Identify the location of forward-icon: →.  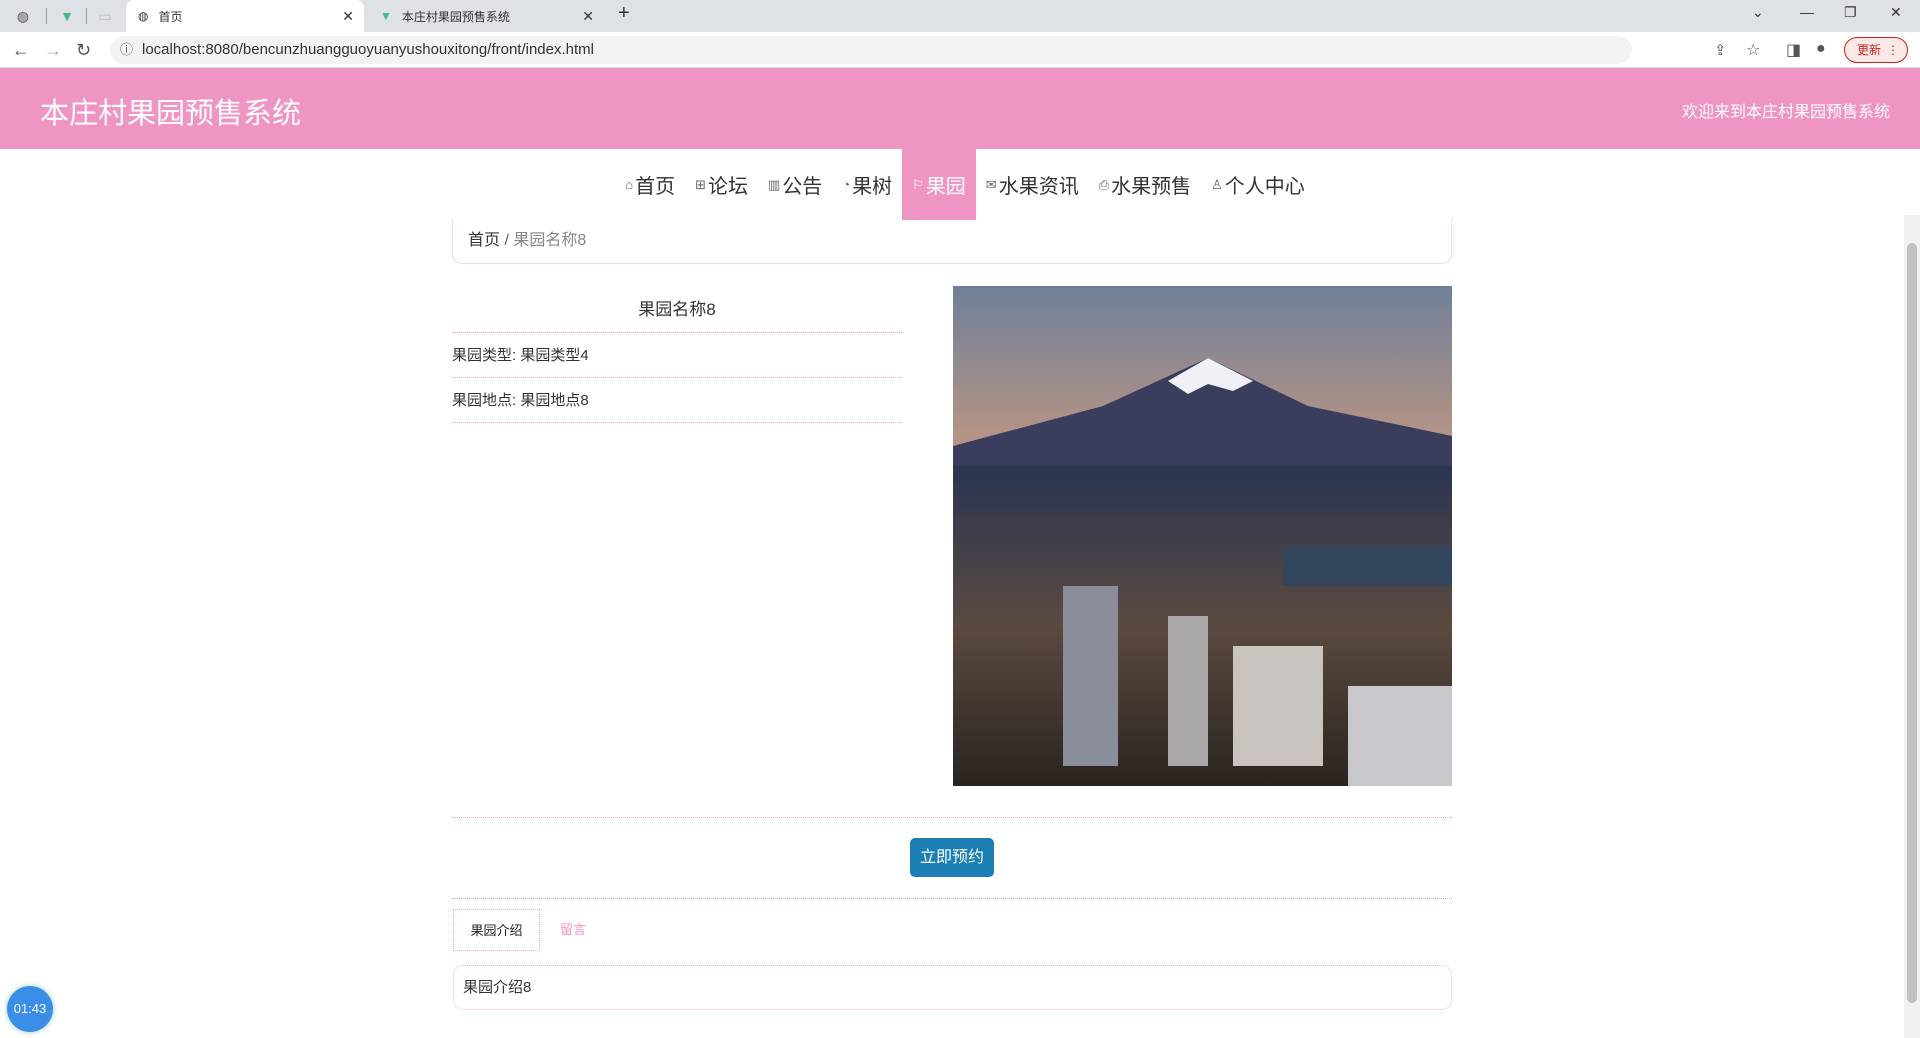
(53, 50).